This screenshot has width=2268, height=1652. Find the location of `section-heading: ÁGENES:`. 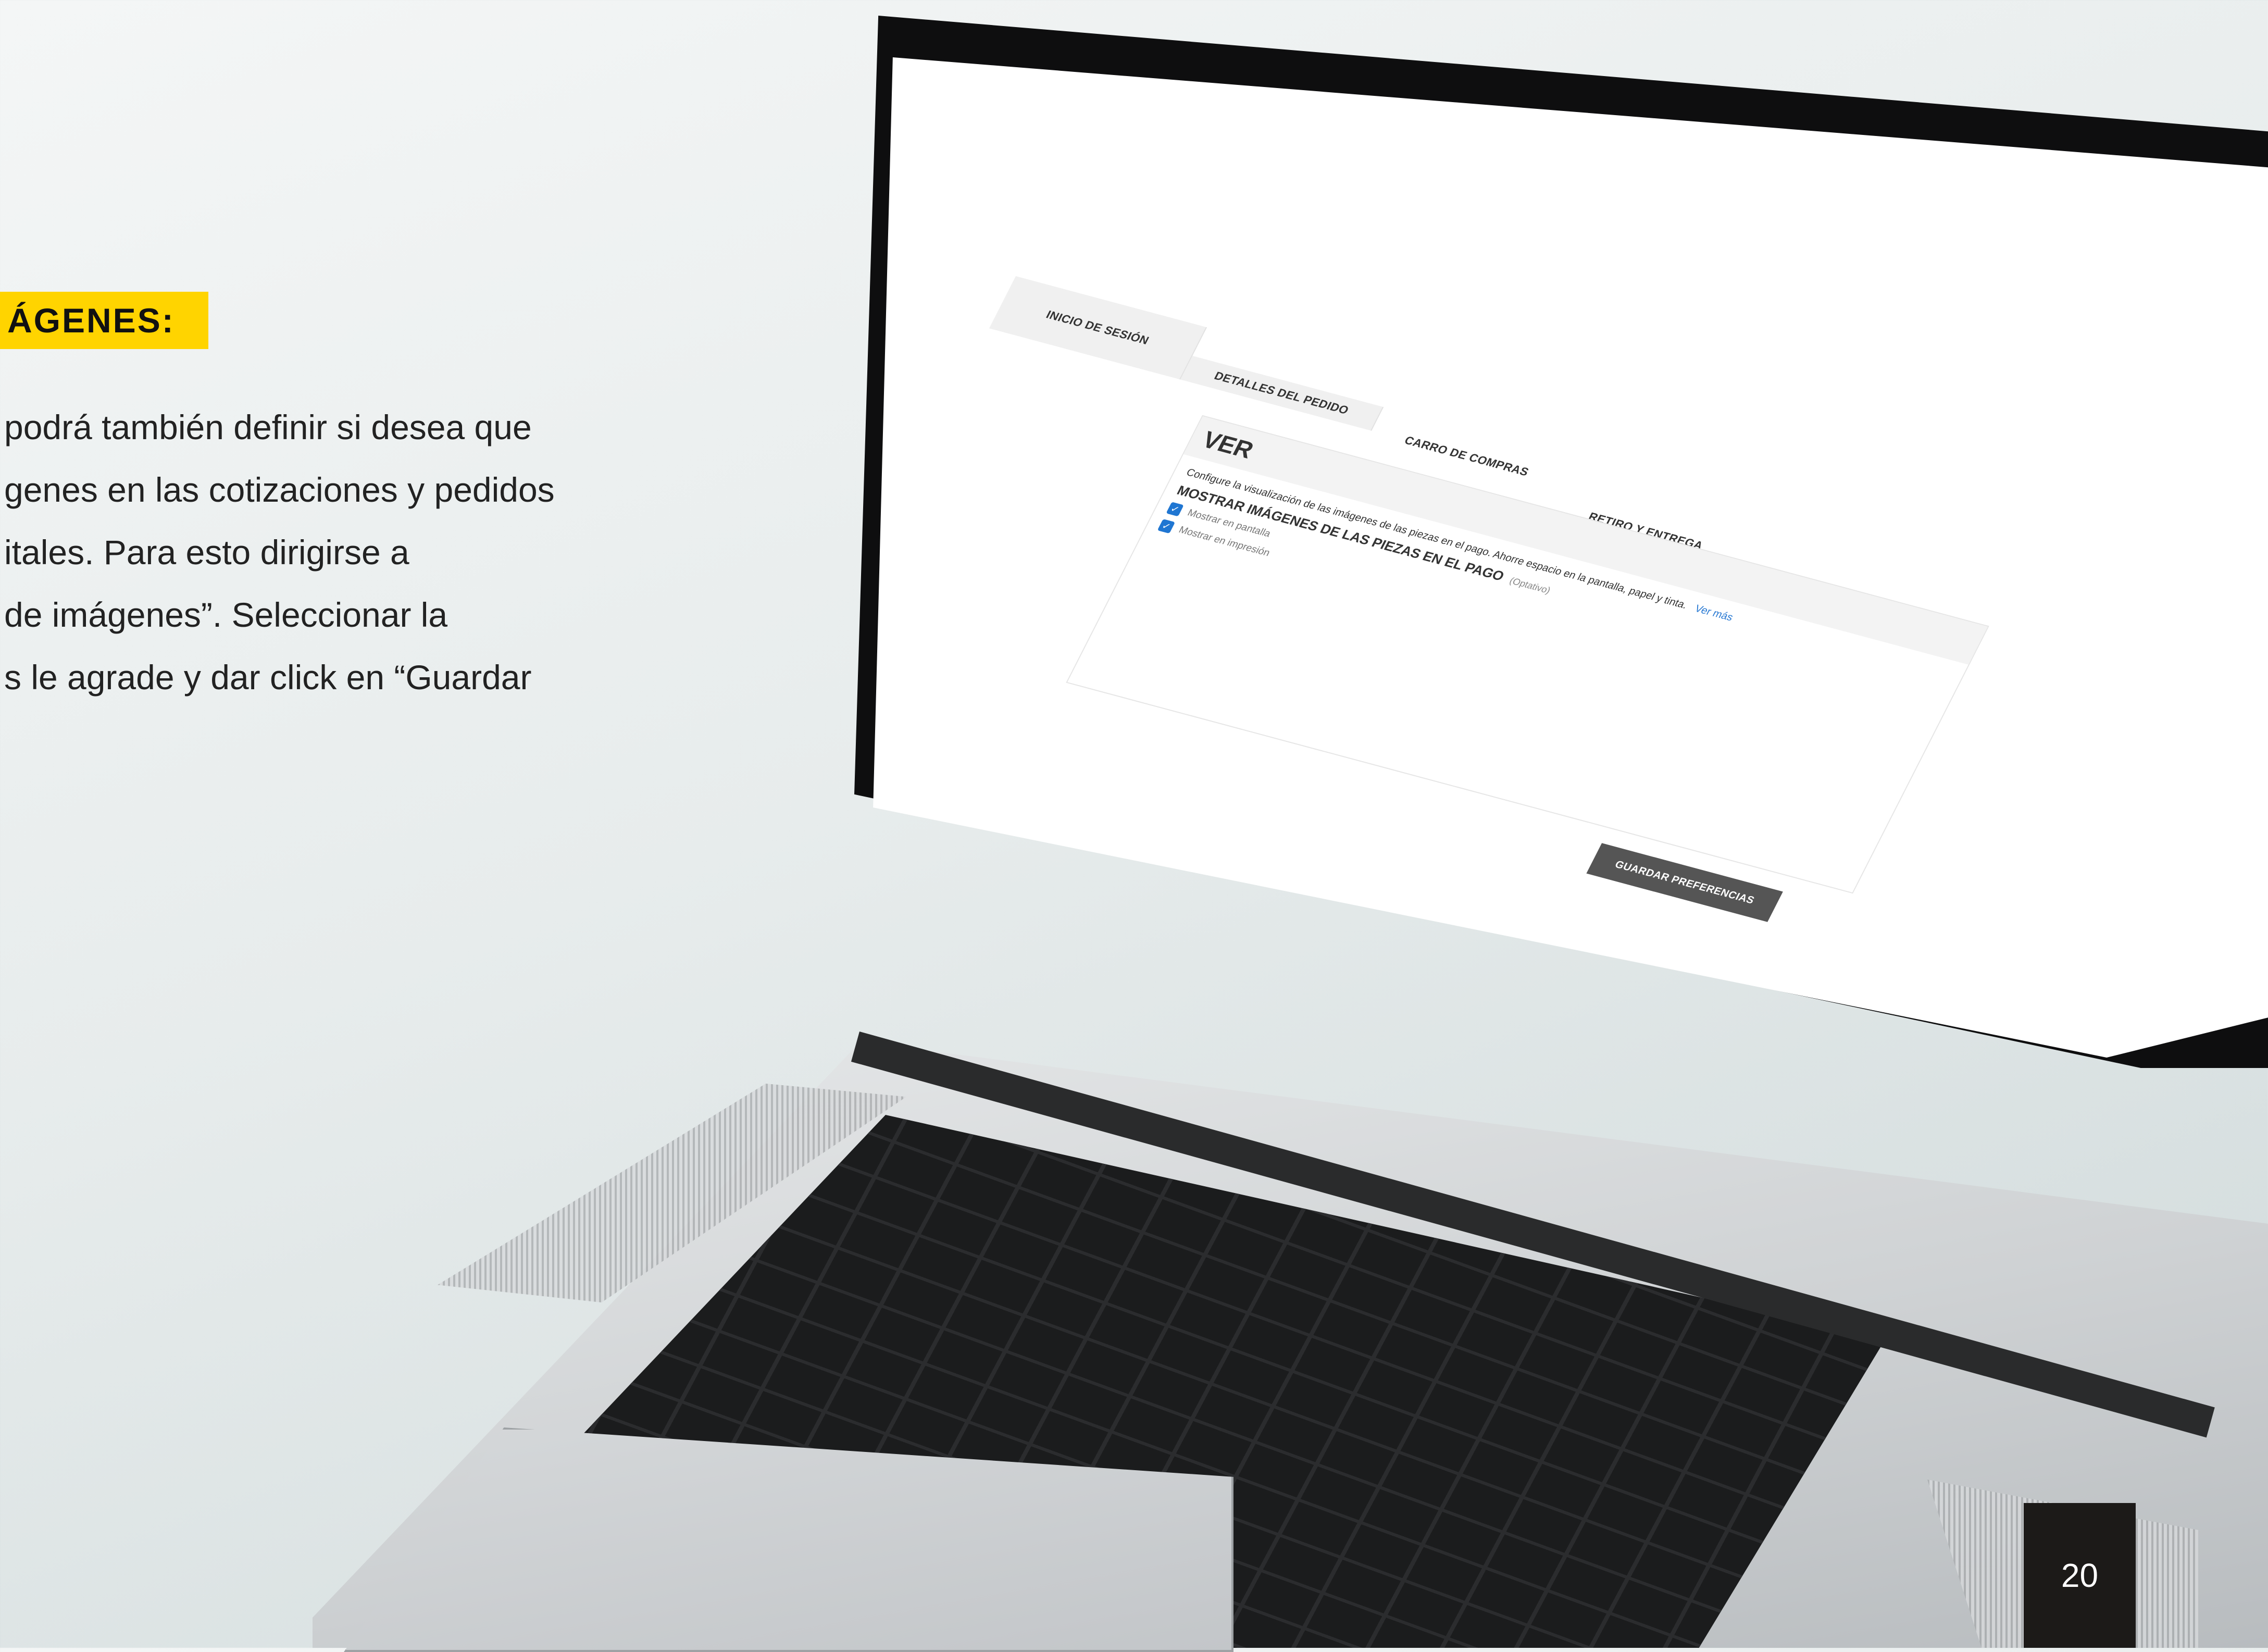

section-heading: ÁGENES: is located at coordinates (104, 320).